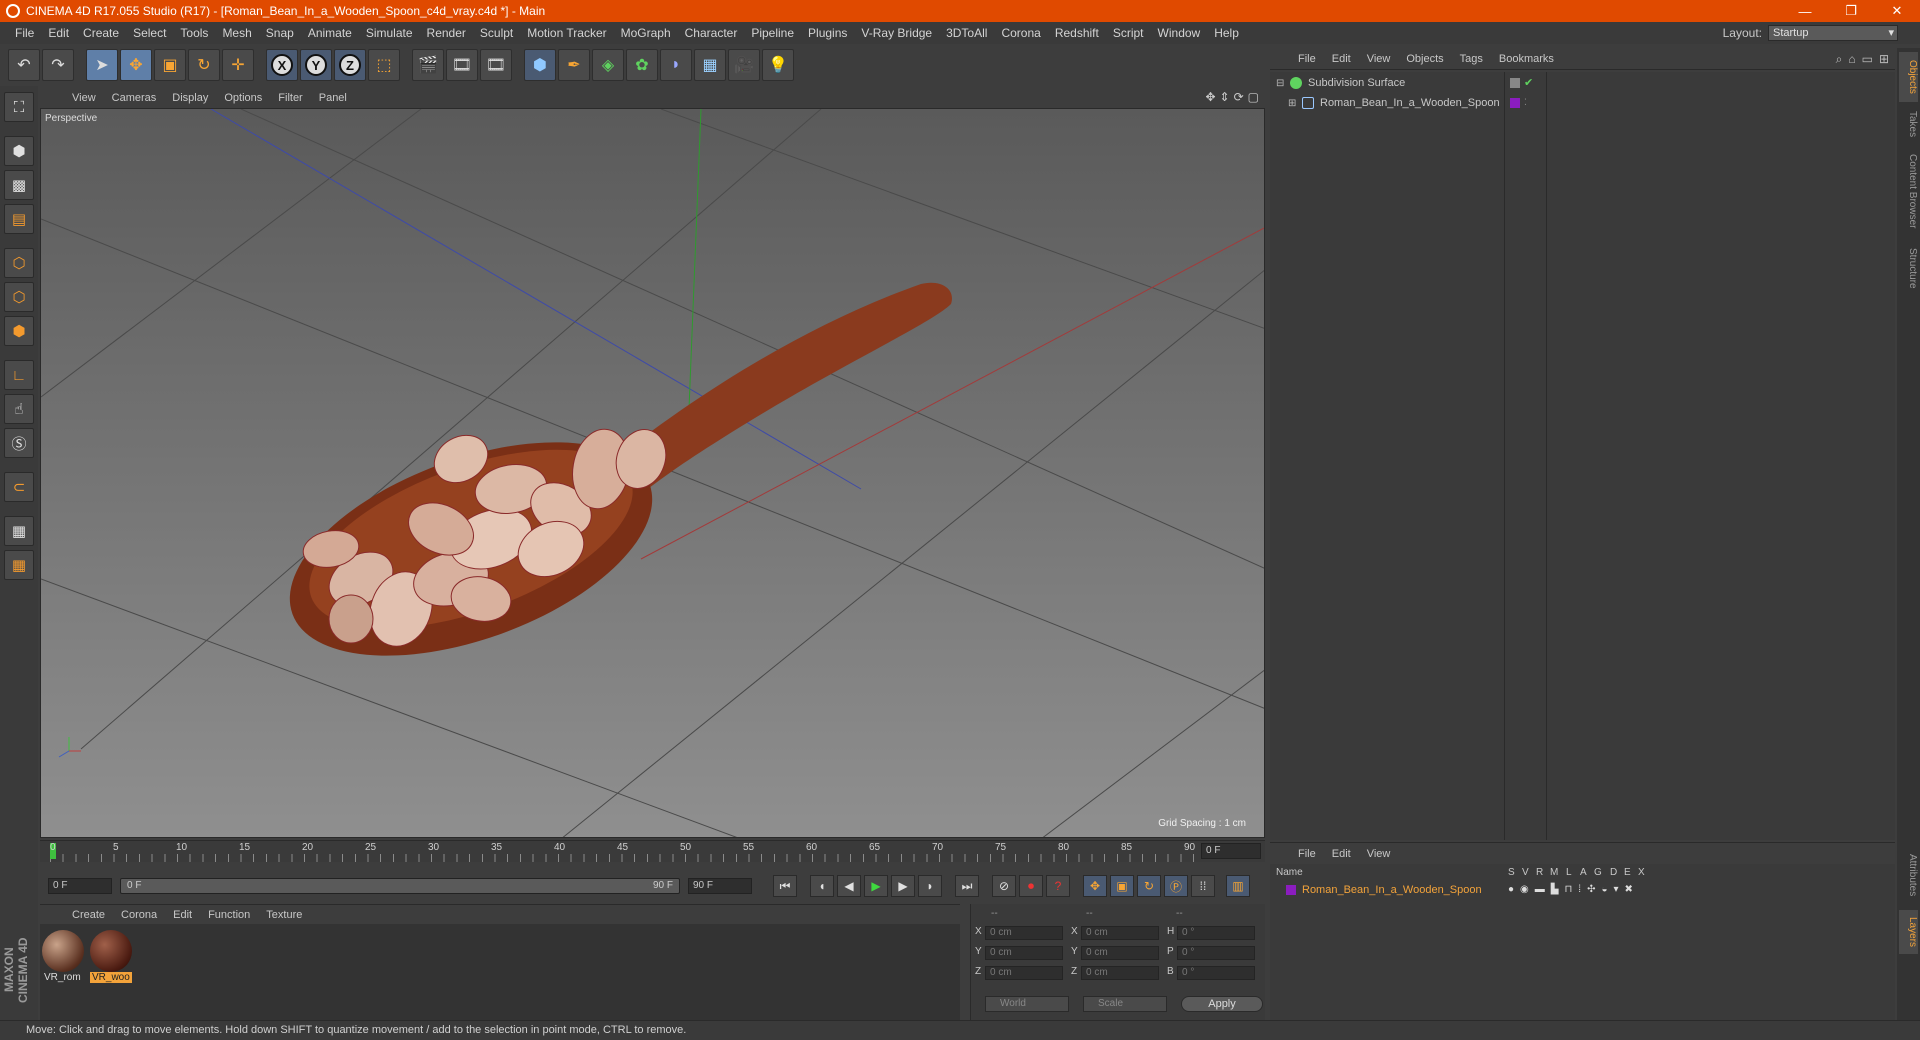  Describe the element at coordinates (1226, 33) in the screenshot. I see `menu-help: Help` at that location.